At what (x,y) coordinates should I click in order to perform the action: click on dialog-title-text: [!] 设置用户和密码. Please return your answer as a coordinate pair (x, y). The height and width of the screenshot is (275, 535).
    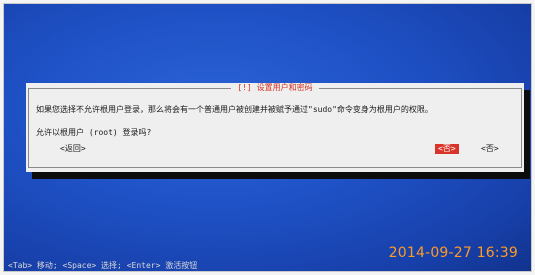
    Looking at the image, I should click on (275, 87).